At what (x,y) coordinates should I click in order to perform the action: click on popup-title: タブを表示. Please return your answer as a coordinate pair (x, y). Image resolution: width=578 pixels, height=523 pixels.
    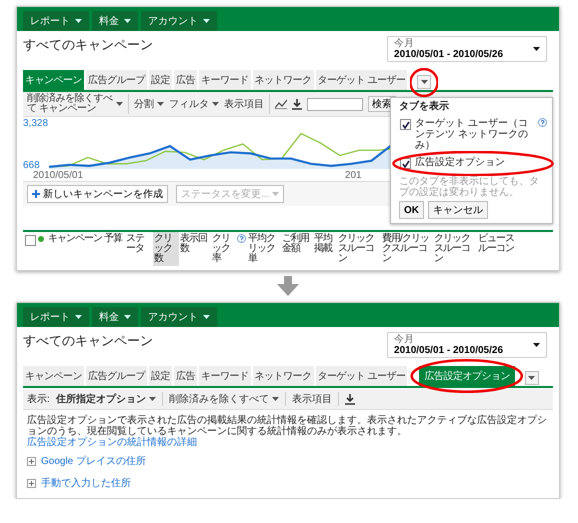
    Looking at the image, I should click on (424, 106).